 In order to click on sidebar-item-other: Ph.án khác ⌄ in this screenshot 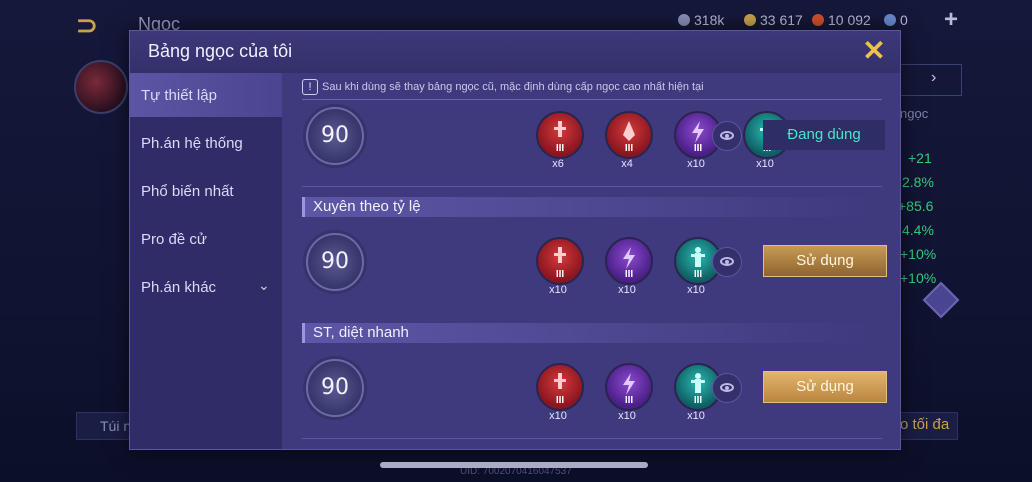, I will do `click(206, 287)`.